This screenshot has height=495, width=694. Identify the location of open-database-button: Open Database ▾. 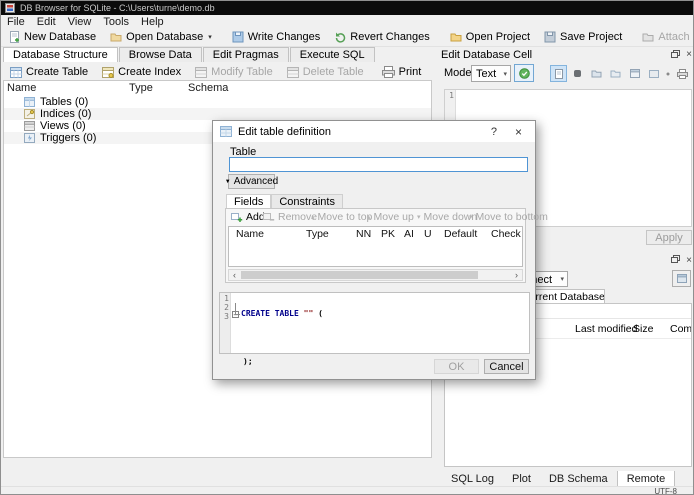
(161, 37).